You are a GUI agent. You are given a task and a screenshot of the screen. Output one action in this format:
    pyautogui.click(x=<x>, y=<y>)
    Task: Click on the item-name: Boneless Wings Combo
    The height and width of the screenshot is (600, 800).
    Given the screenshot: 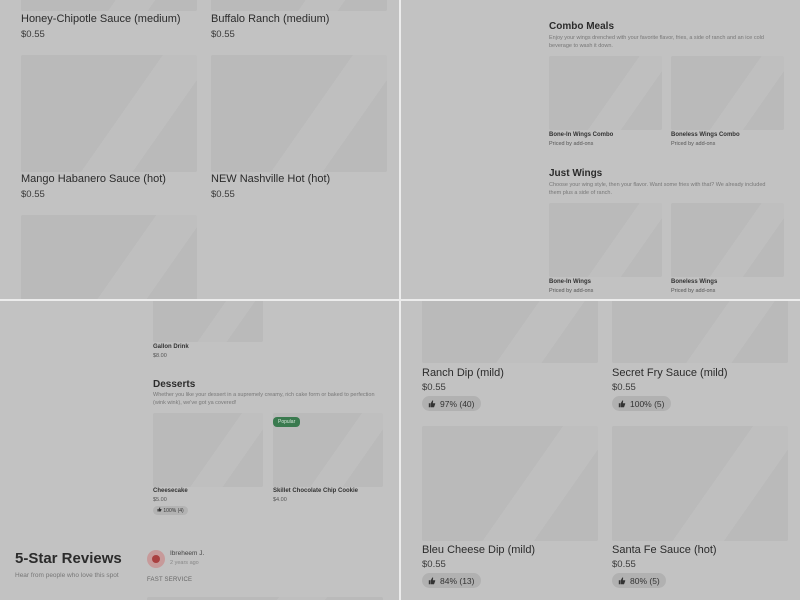 What is the action you would take?
    pyautogui.click(x=705, y=135)
    